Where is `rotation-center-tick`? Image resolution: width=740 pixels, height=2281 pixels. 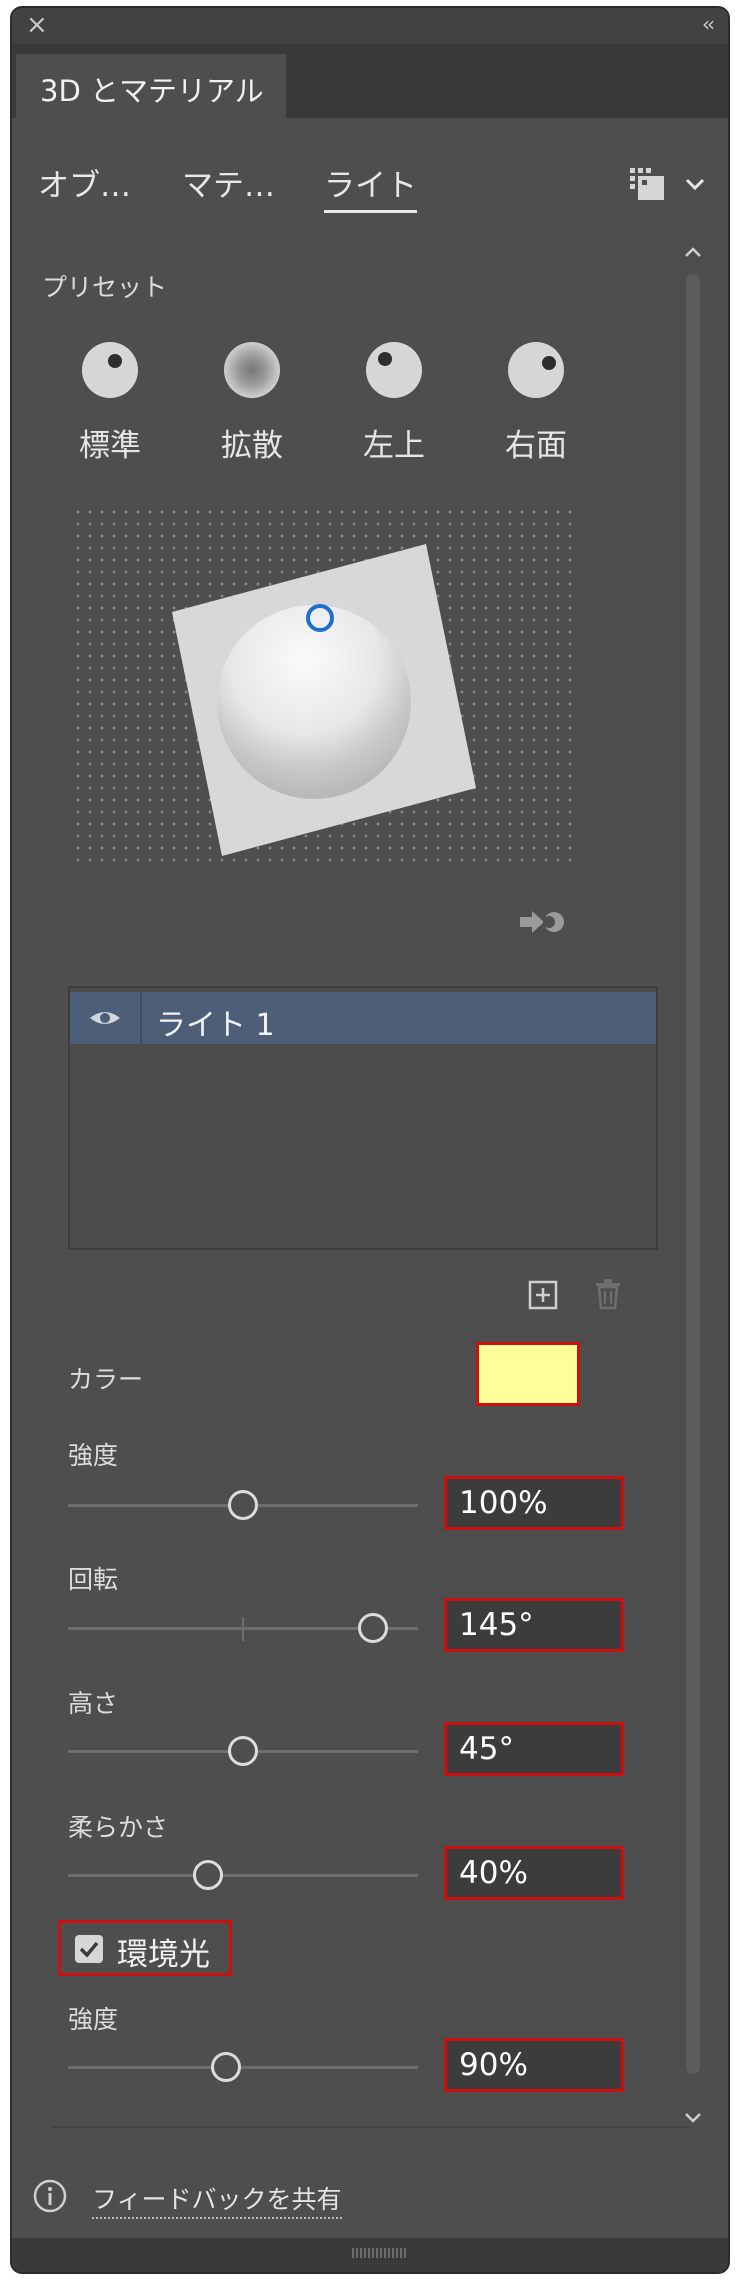
rotation-center-tick is located at coordinates (243, 1629).